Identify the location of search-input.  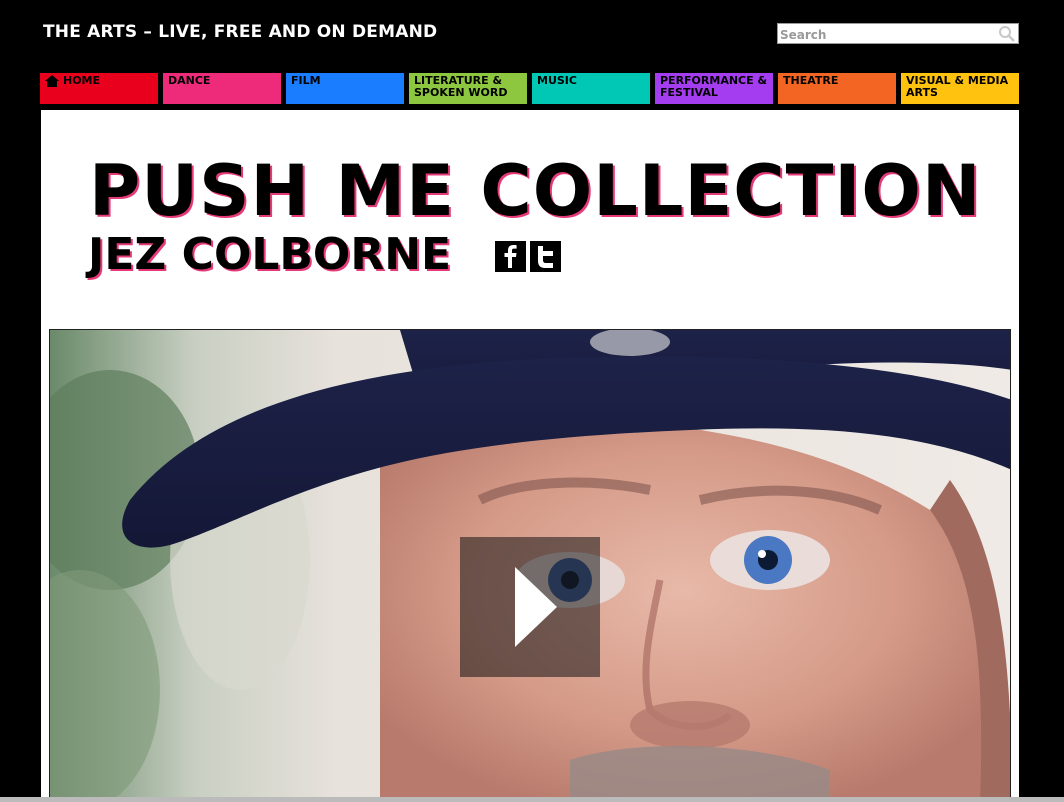
(886, 35).